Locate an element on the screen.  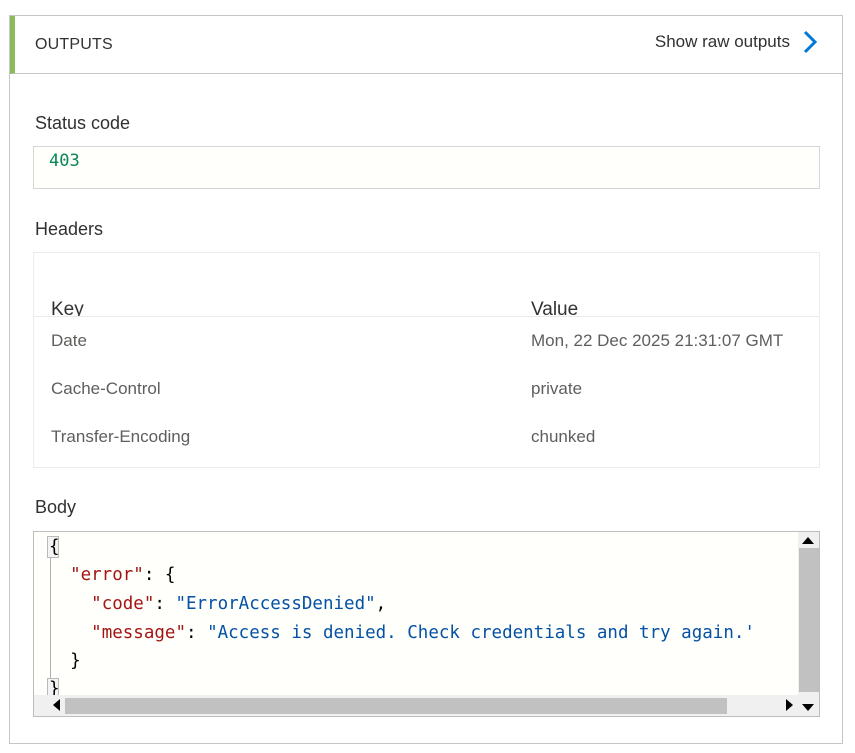
vertical-scroll-thumb is located at coordinates (809, 620).